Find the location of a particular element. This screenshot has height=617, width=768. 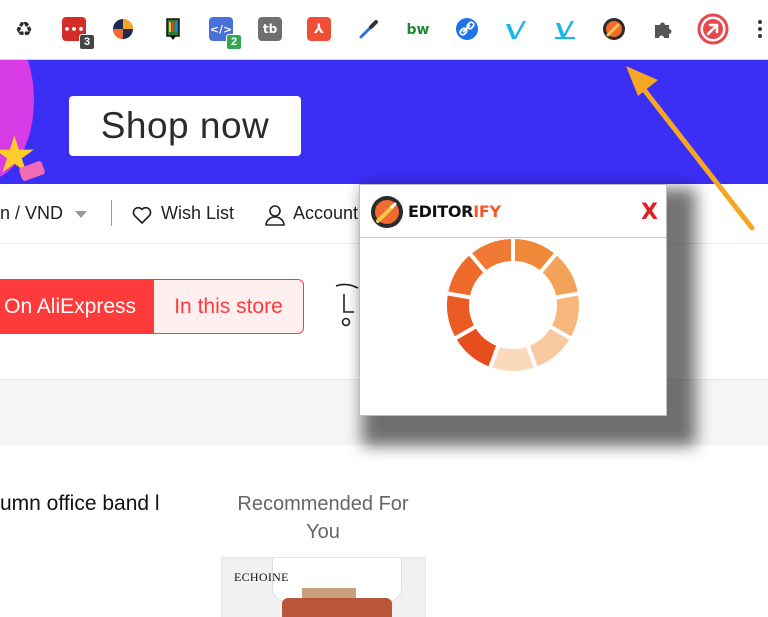

tb-extension-icon: tb is located at coordinates (270, 29).